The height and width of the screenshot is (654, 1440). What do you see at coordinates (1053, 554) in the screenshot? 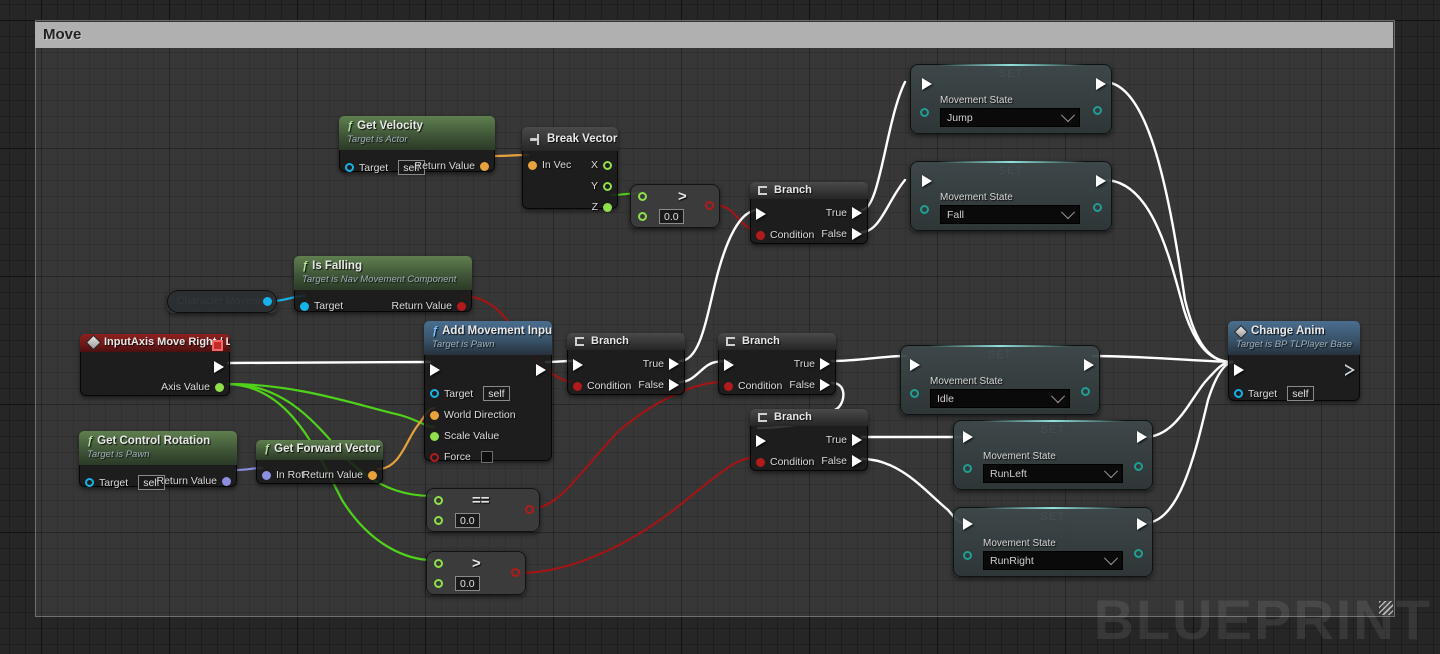
I see `movement-state-field-group: Movement State RunRight` at bounding box center [1053, 554].